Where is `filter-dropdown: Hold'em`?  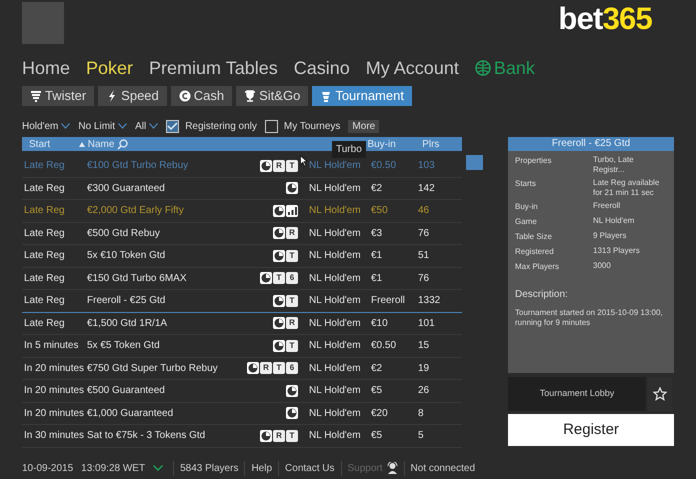
filter-dropdown: Hold'em is located at coordinates (46, 126).